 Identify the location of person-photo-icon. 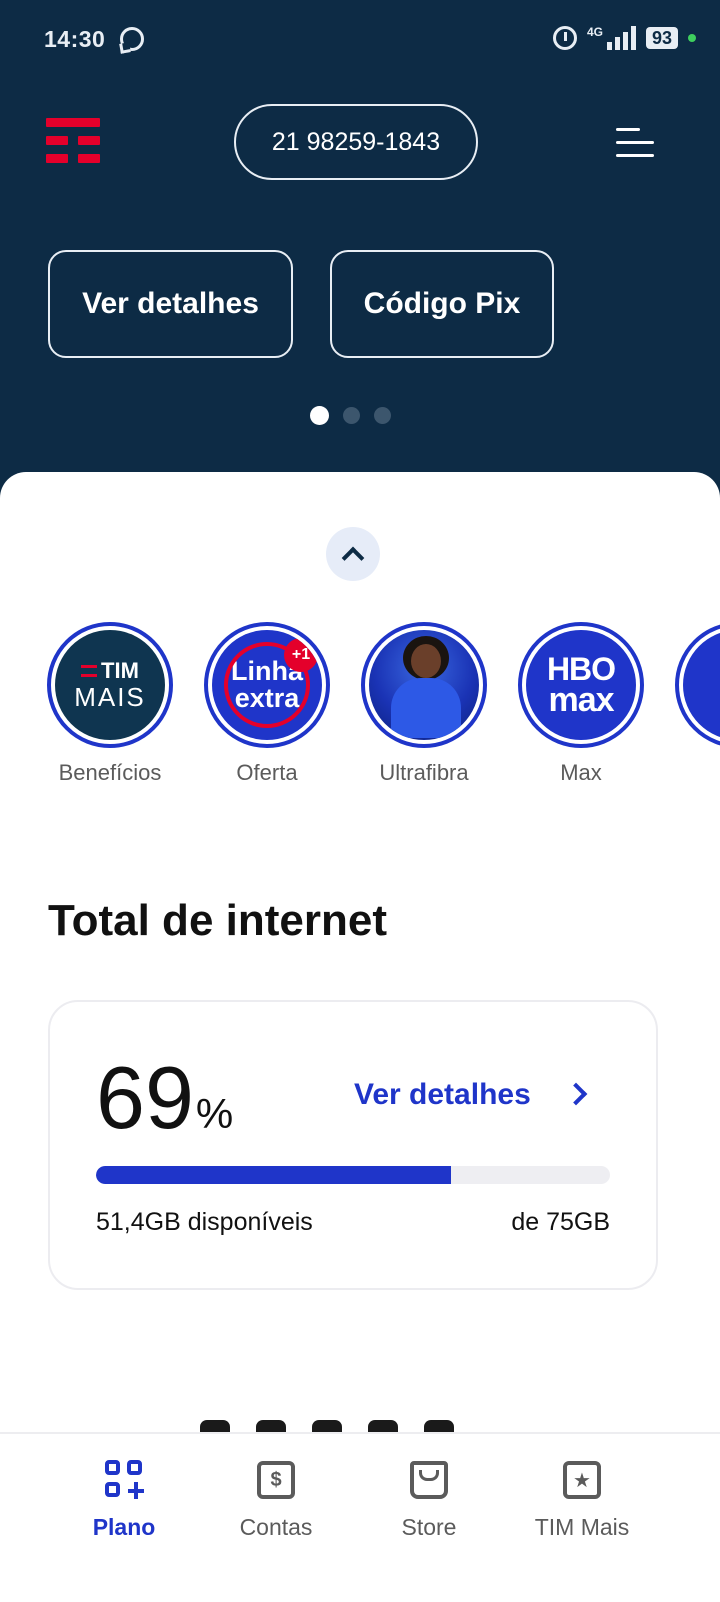
(424, 685).